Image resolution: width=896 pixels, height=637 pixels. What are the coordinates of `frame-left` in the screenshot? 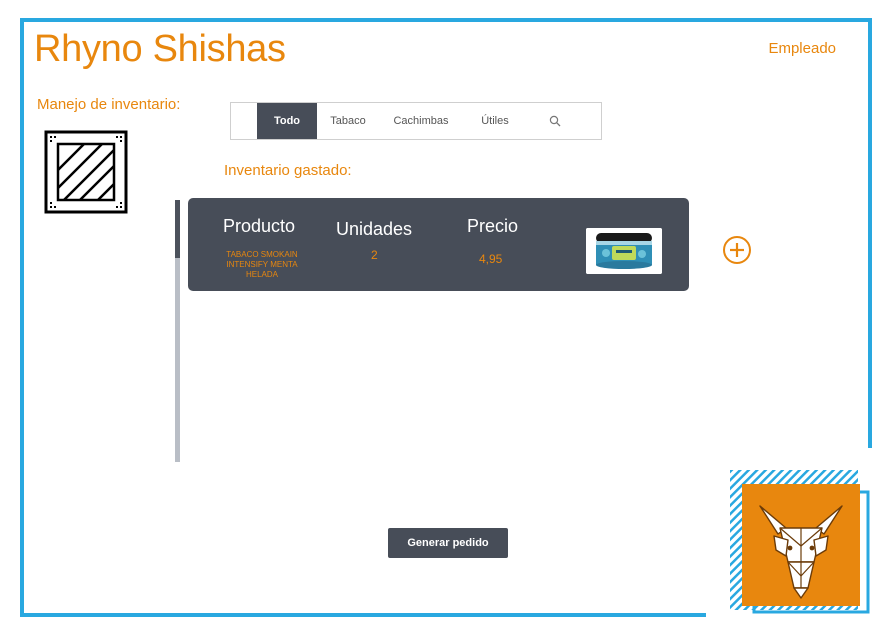 It's located at (22, 317).